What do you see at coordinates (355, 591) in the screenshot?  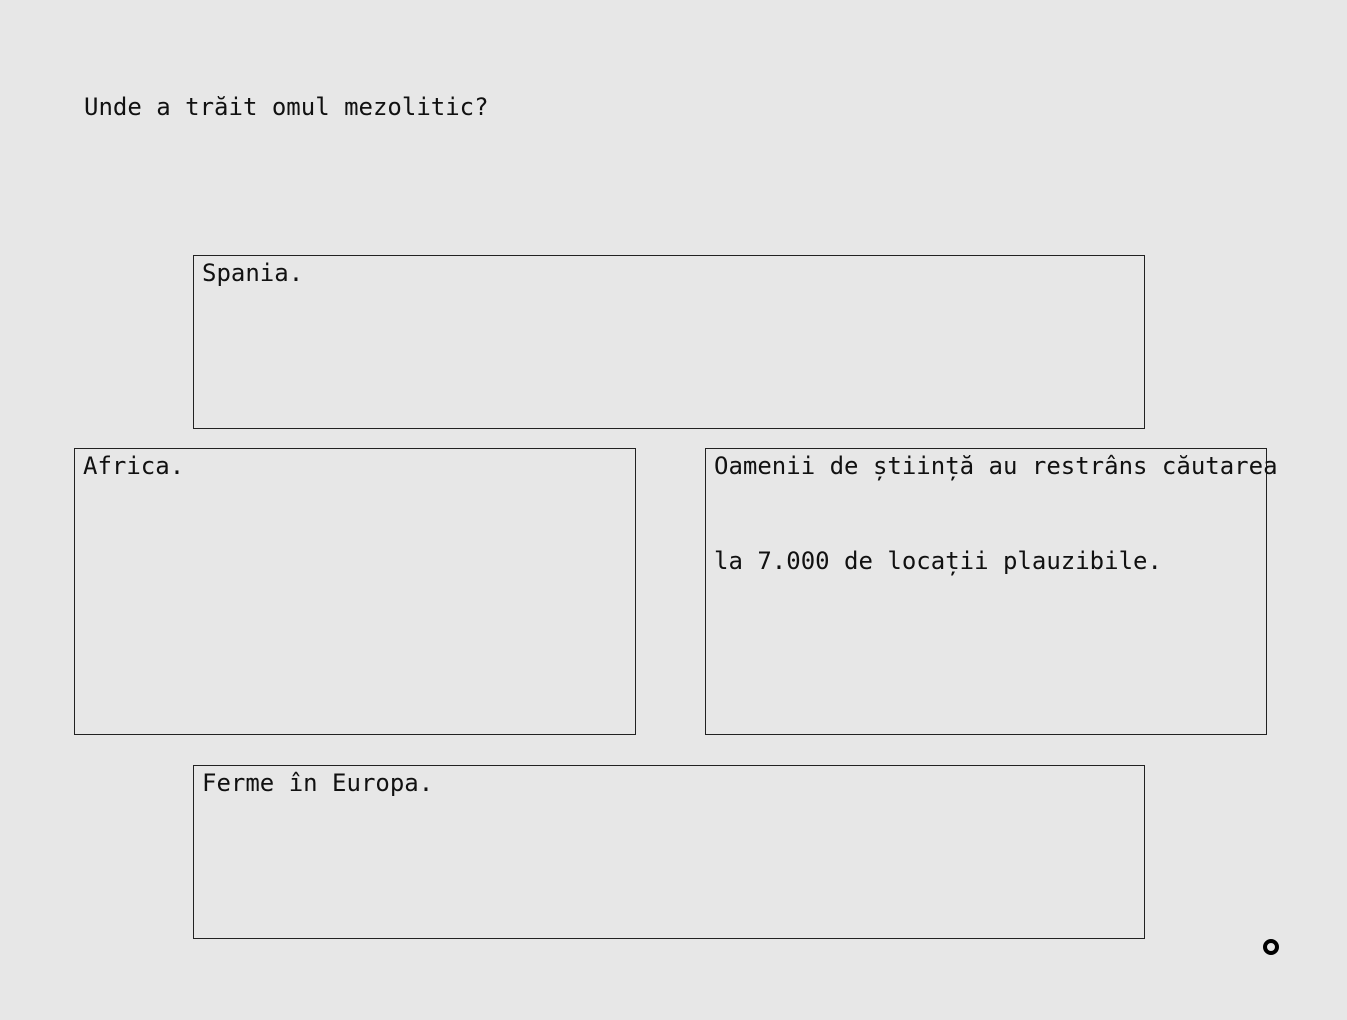 I see `answer-option-africa: Africa.` at bounding box center [355, 591].